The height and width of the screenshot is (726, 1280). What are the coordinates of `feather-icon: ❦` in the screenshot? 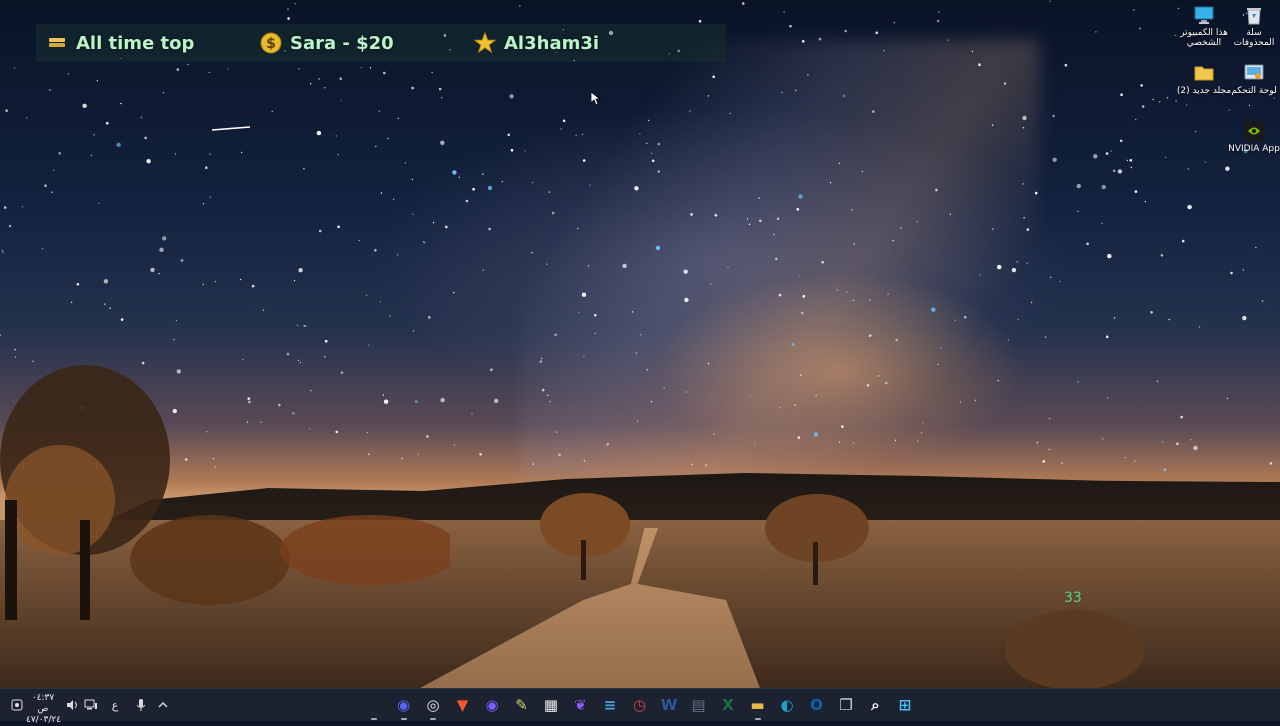 It's located at (580, 705).